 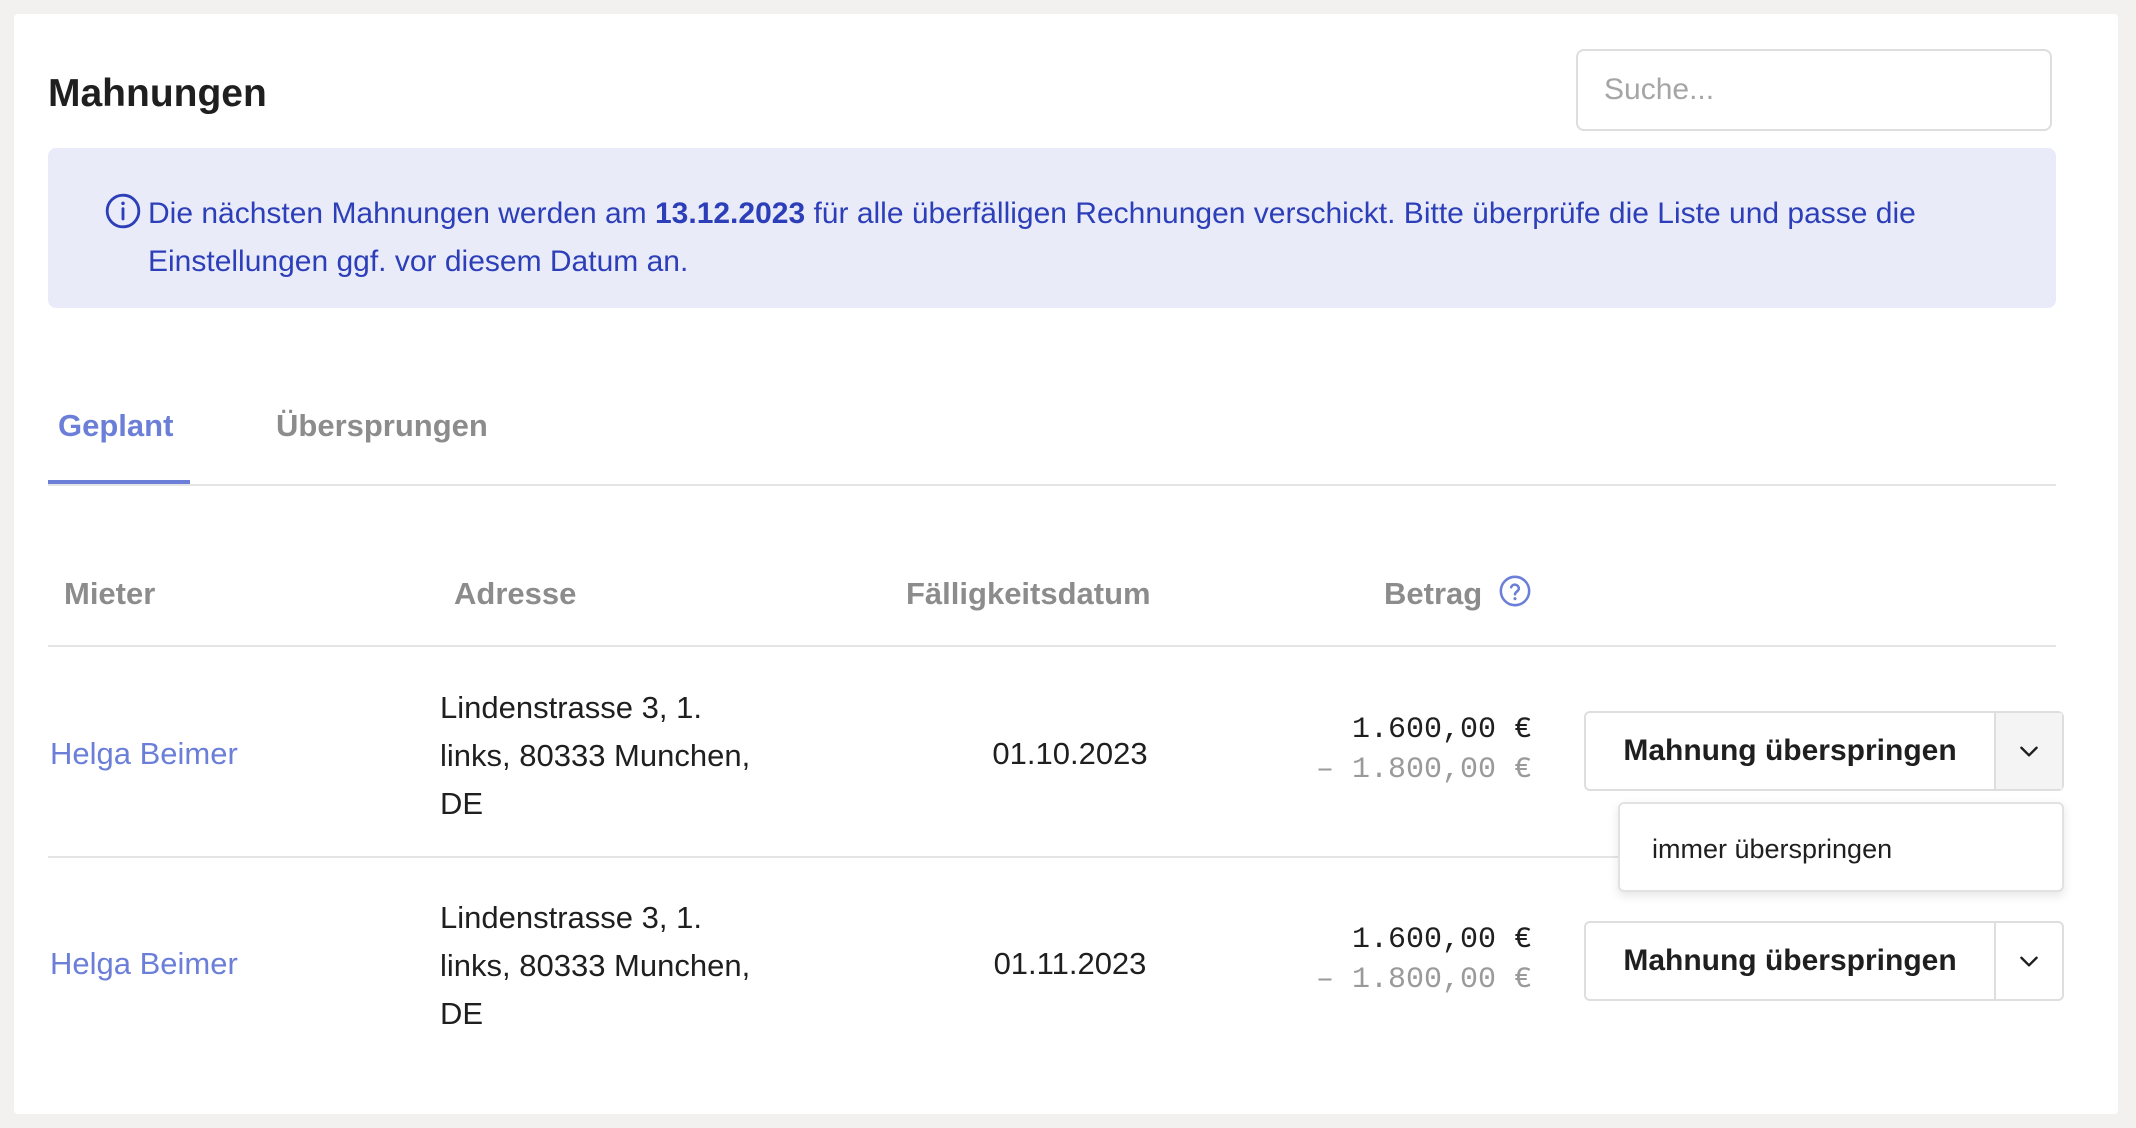 What do you see at coordinates (1052, 439) in the screenshot?
I see `tab-bar: Geplant Übersprungen` at bounding box center [1052, 439].